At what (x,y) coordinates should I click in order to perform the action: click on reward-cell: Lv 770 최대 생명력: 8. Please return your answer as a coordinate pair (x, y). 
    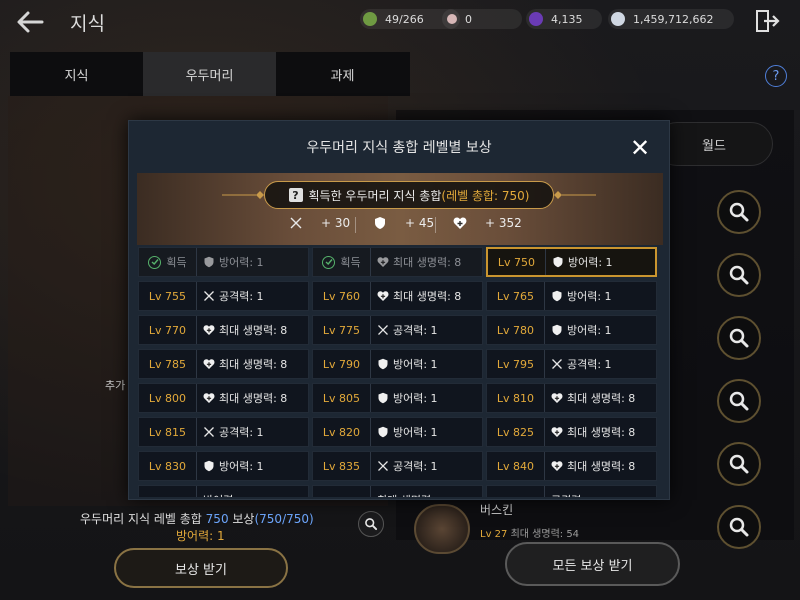
    Looking at the image, I should click on (223, 330).